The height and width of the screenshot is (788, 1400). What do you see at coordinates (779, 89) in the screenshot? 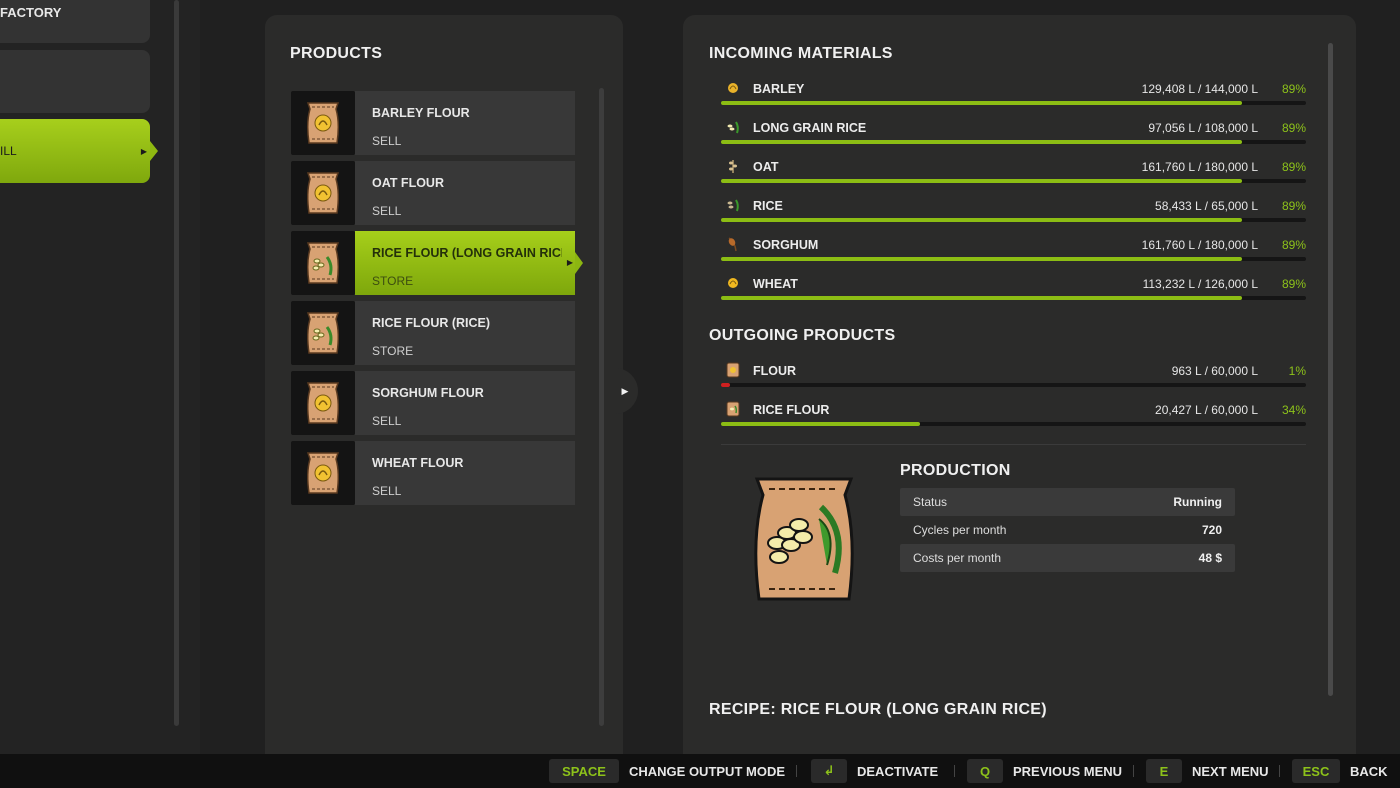
I see `material-name: BARLEY` at bounding box center [779, 89].